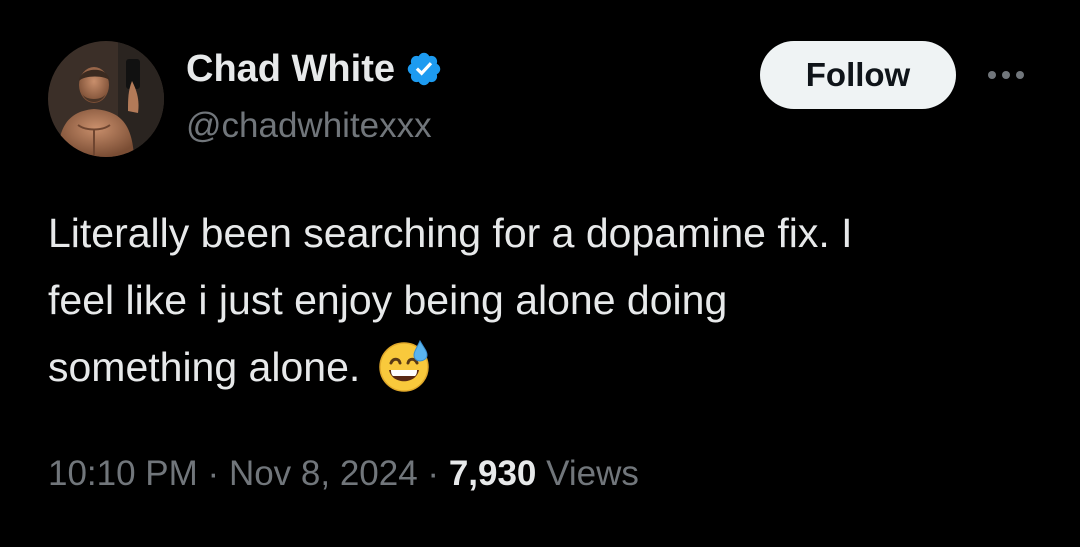 The height and width of the screenshot is (547, 1080). I want to click on verified-badge-icon, so click(424, 69).